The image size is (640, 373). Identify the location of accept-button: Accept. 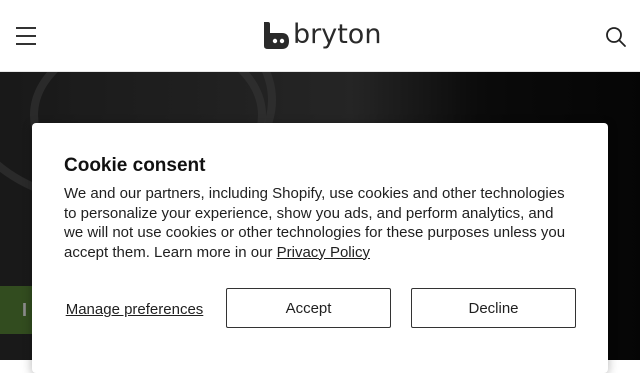
(308, 308).